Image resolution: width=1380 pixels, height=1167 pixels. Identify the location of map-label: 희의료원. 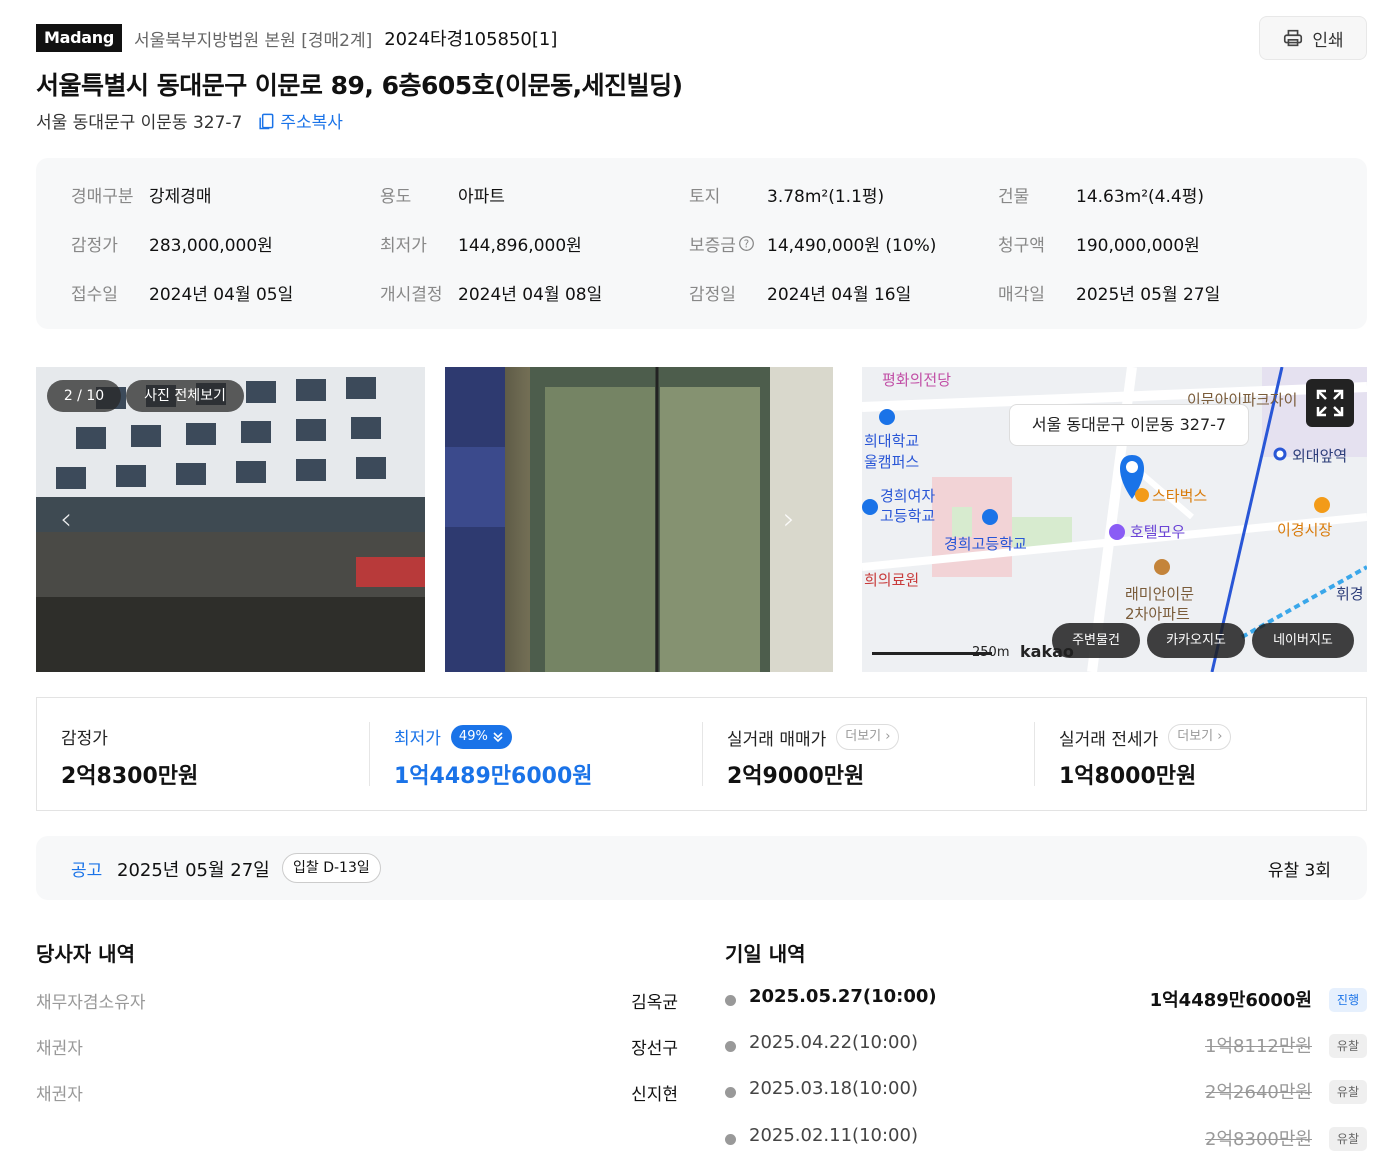
(892, 580).